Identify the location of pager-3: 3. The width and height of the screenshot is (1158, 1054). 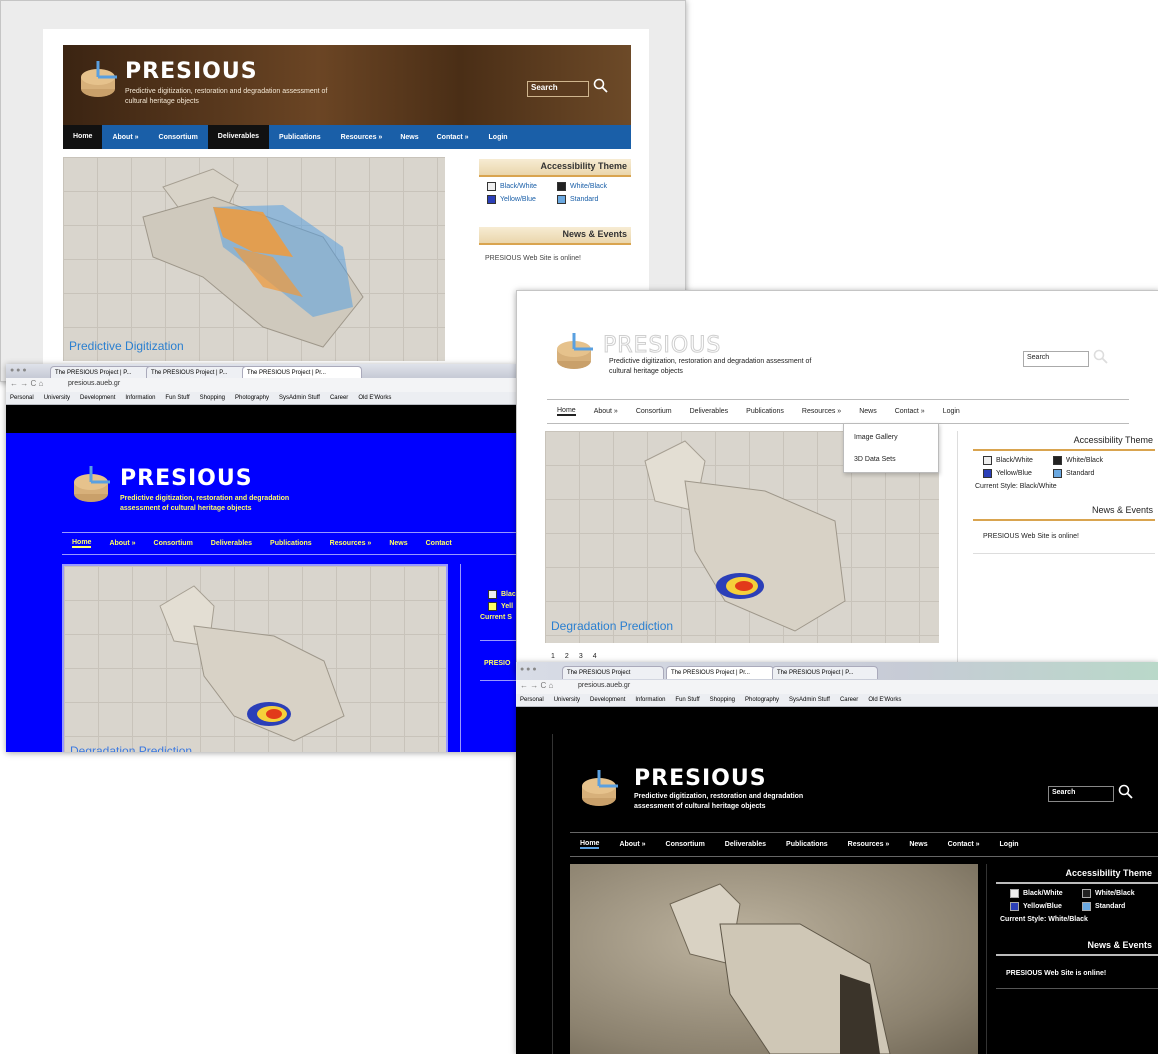
(581, 656).